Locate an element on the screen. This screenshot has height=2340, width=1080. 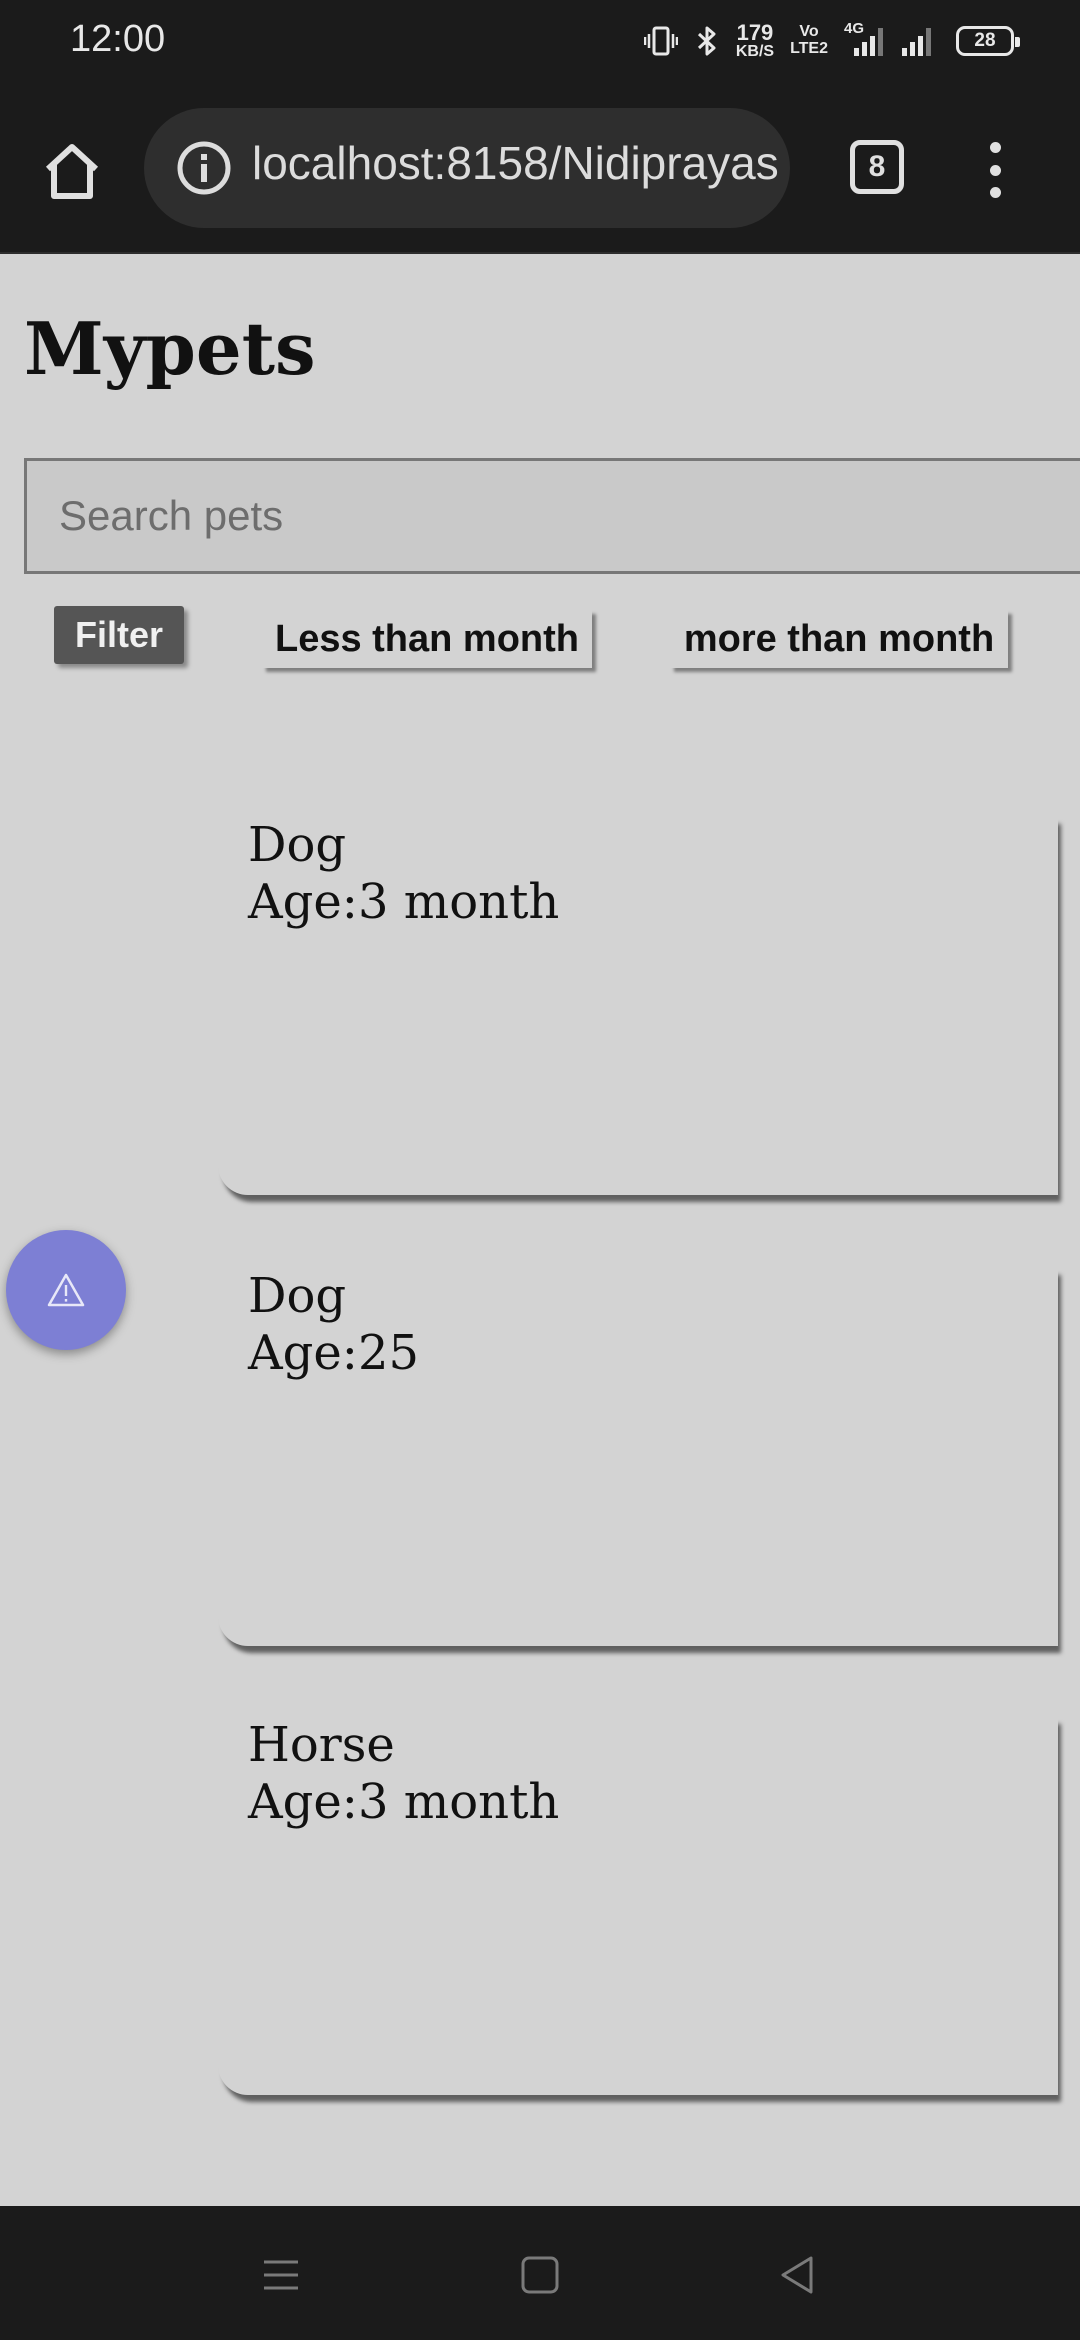
volte-indicator: Vo LTE2 is located at coordinates (809, 40).